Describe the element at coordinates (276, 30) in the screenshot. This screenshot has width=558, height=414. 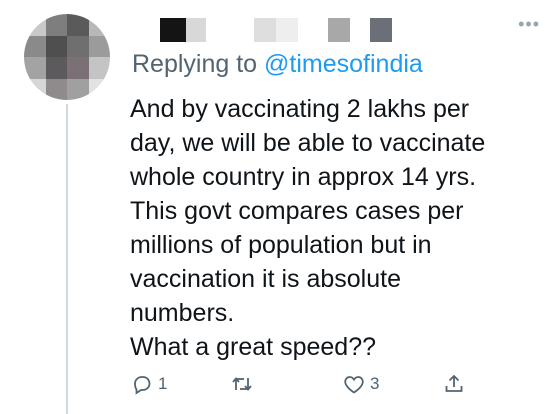
I see `display-name-obscured` at that location.